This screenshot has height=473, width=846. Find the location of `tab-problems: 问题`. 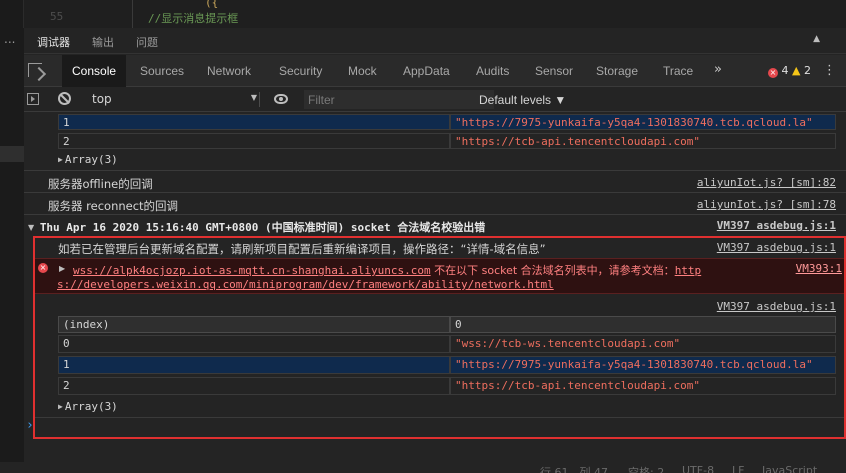

tab-problems: 问题 is located at coordinates (147, 42).